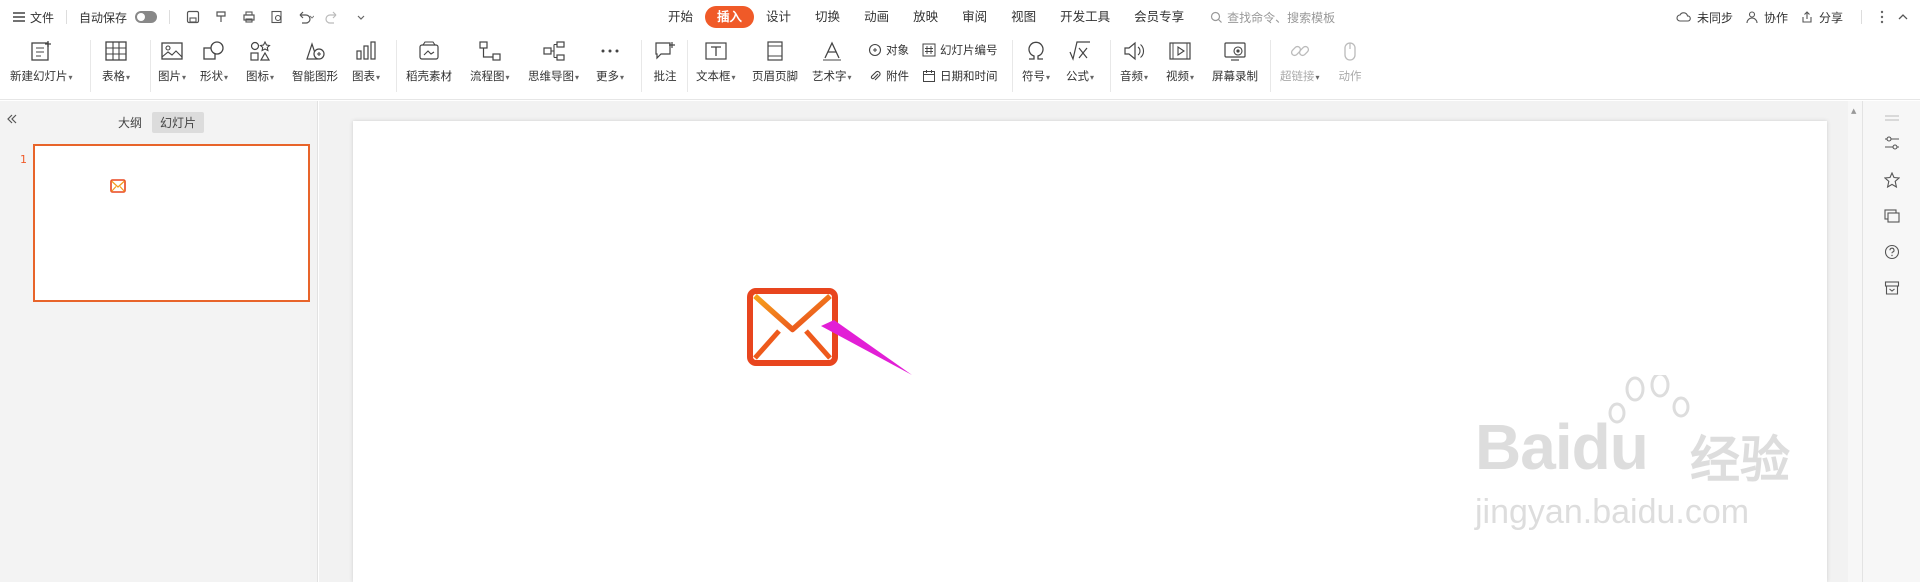  I want to click on more-menu-button, so click(1882, 17).